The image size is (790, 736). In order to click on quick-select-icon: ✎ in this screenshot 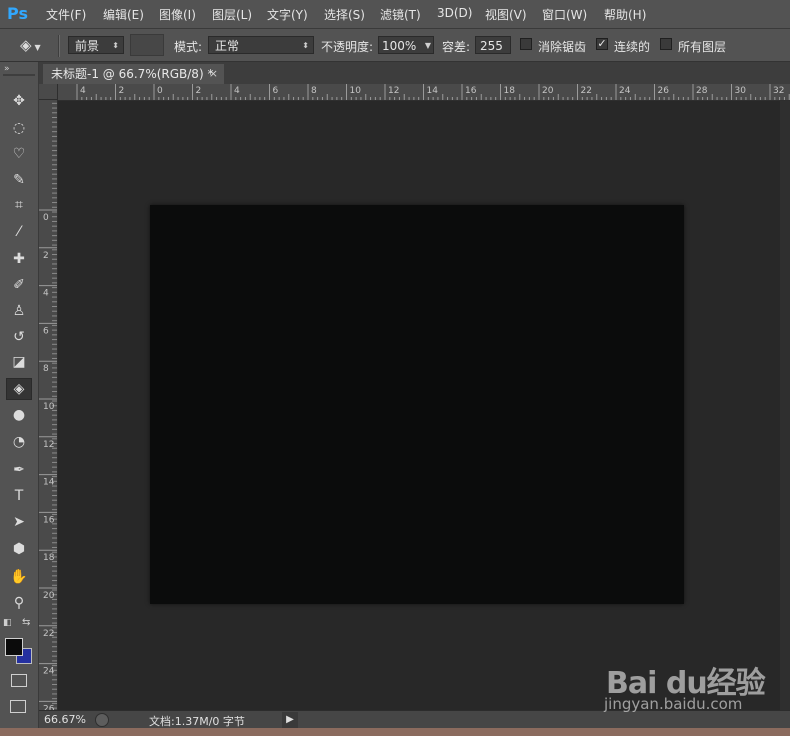, I will do `click(19, 180)`.